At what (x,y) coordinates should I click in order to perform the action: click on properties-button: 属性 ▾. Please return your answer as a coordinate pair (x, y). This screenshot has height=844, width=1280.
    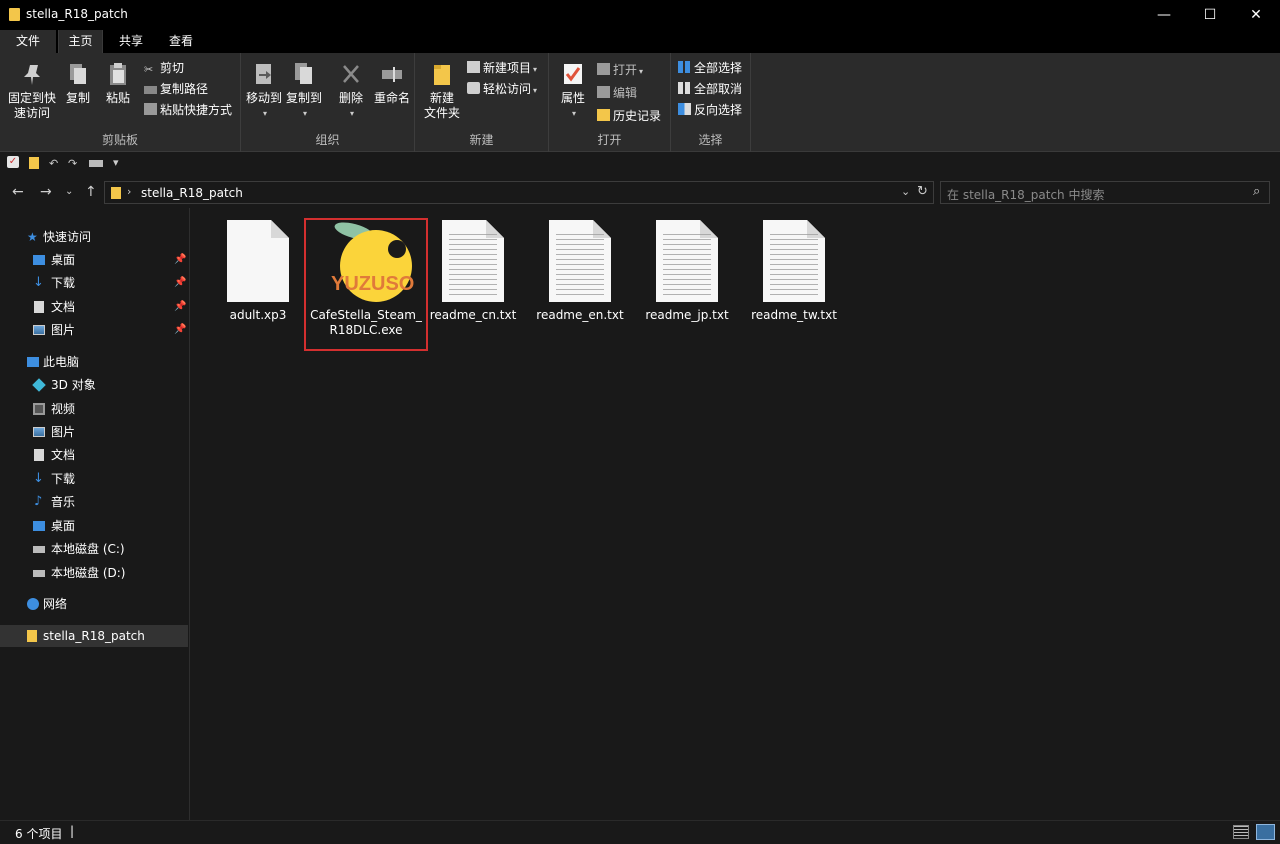
    Looking at the image, I should click on (573, 91).